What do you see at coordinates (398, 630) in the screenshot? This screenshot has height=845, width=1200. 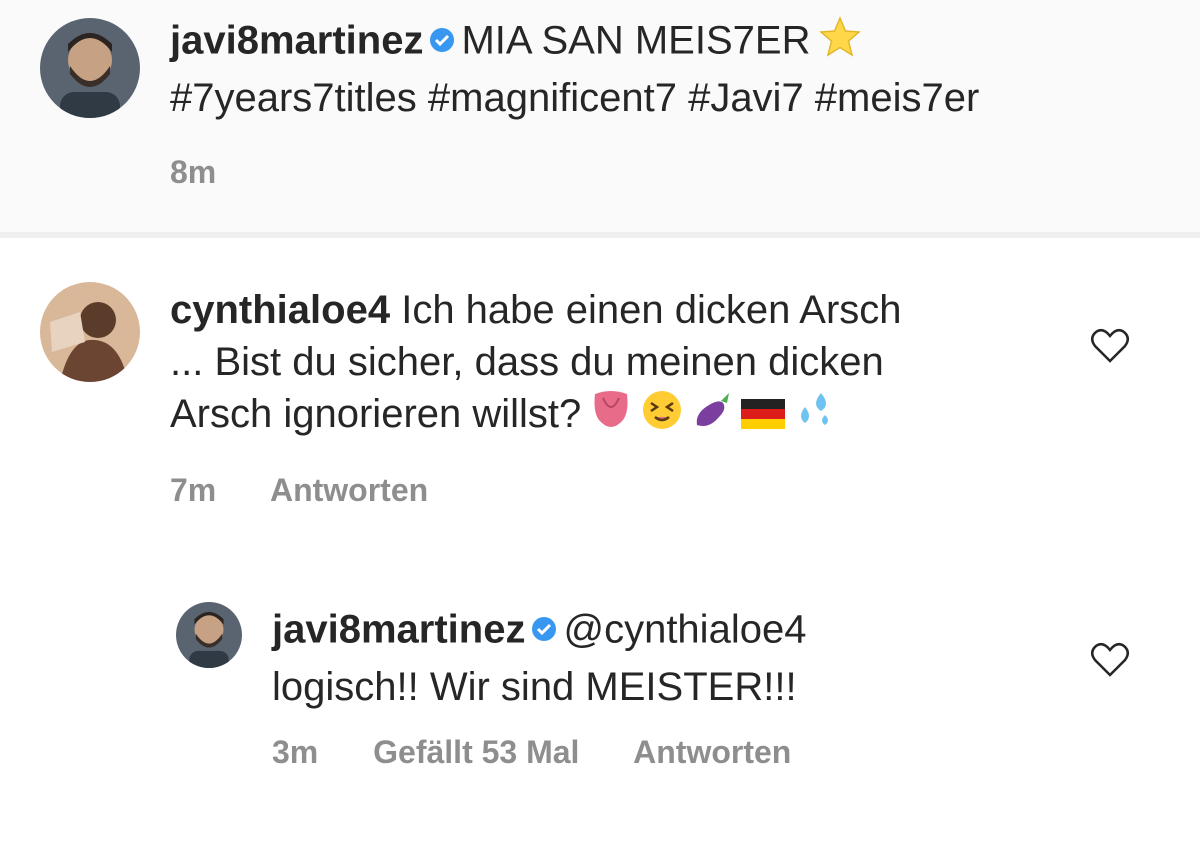 I see `reply-username: javi8martinez` at bounding box center [398, 630].